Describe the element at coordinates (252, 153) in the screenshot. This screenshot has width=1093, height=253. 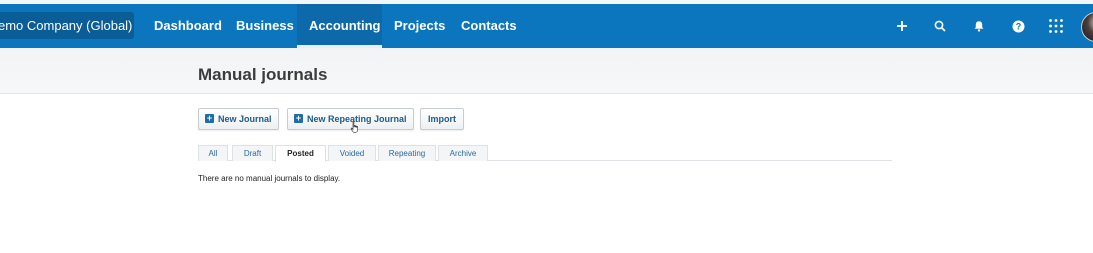
I see `tab-draft: Draft` at that location.